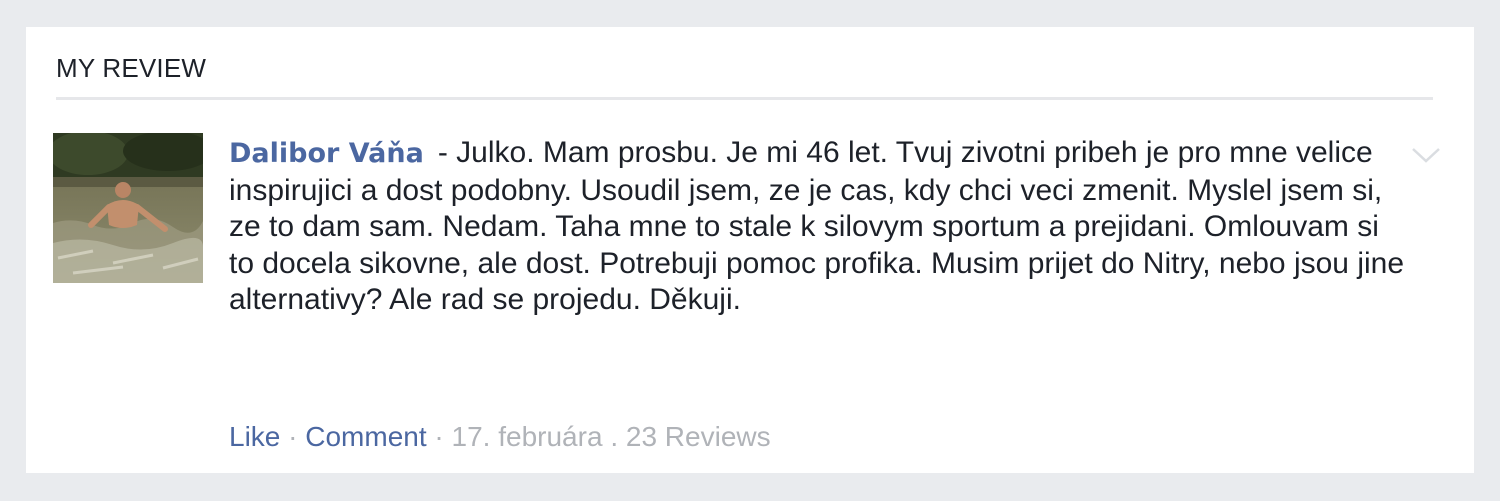  What do you see at coordinates (527, 436) in the screenshot?
I see `review-date: 17. februára` at bounding box center [527, 436].